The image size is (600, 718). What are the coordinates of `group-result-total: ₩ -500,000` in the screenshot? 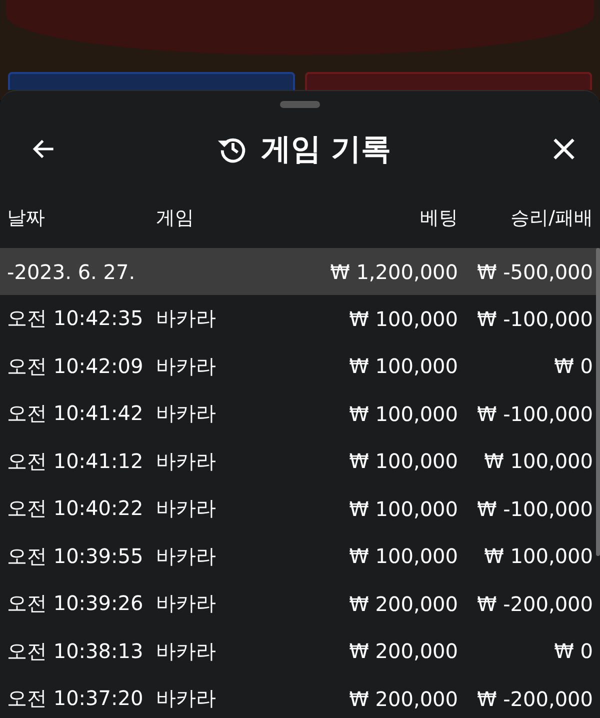 It's located at (534, 272).